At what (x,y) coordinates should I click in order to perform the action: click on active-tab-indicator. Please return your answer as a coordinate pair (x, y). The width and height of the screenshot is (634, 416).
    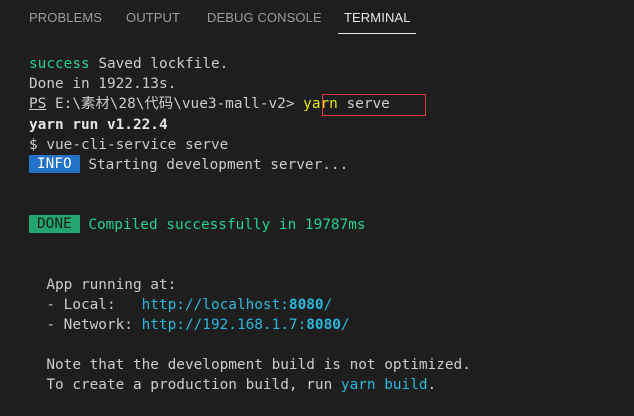
    Looking at the image, I should click on (377, 33).